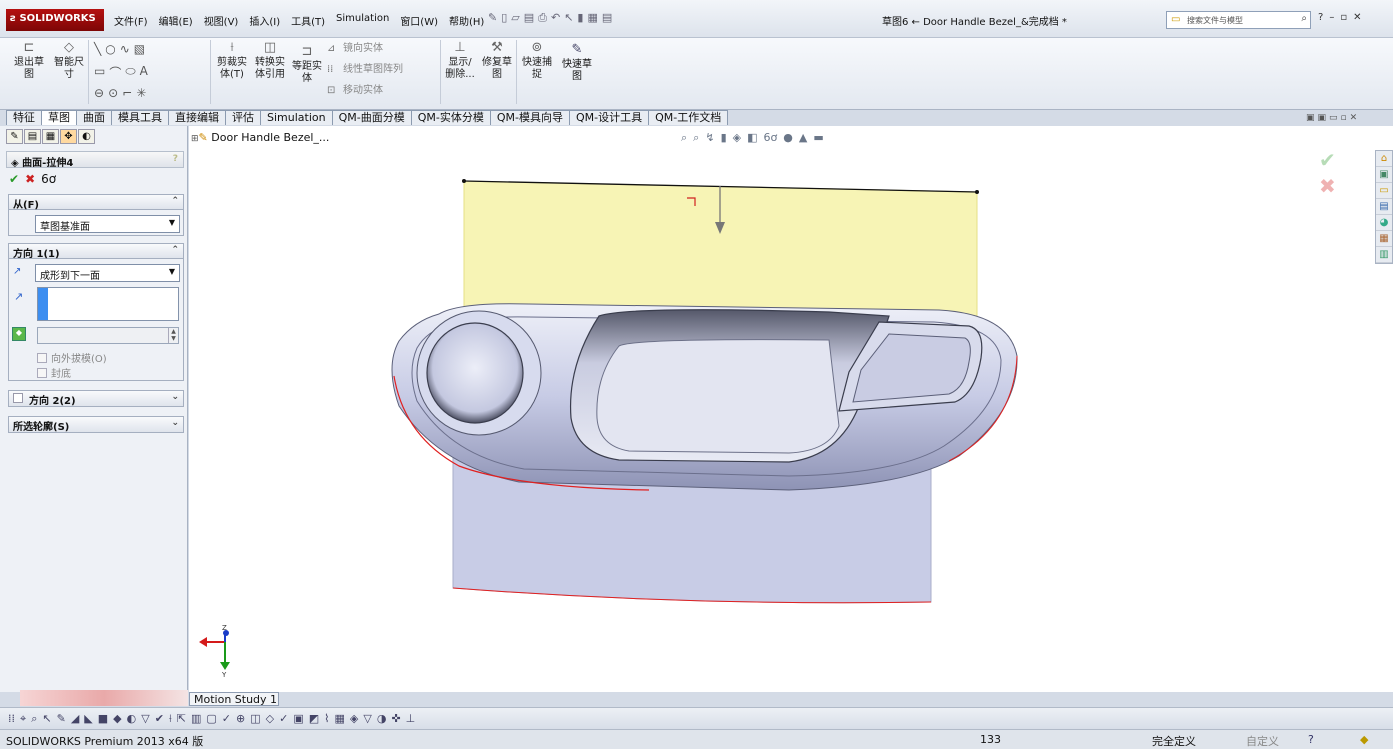 The height and width of the screenshot is (749, 1393). I want to click on knit-icon: ▽, so click(145, 718).